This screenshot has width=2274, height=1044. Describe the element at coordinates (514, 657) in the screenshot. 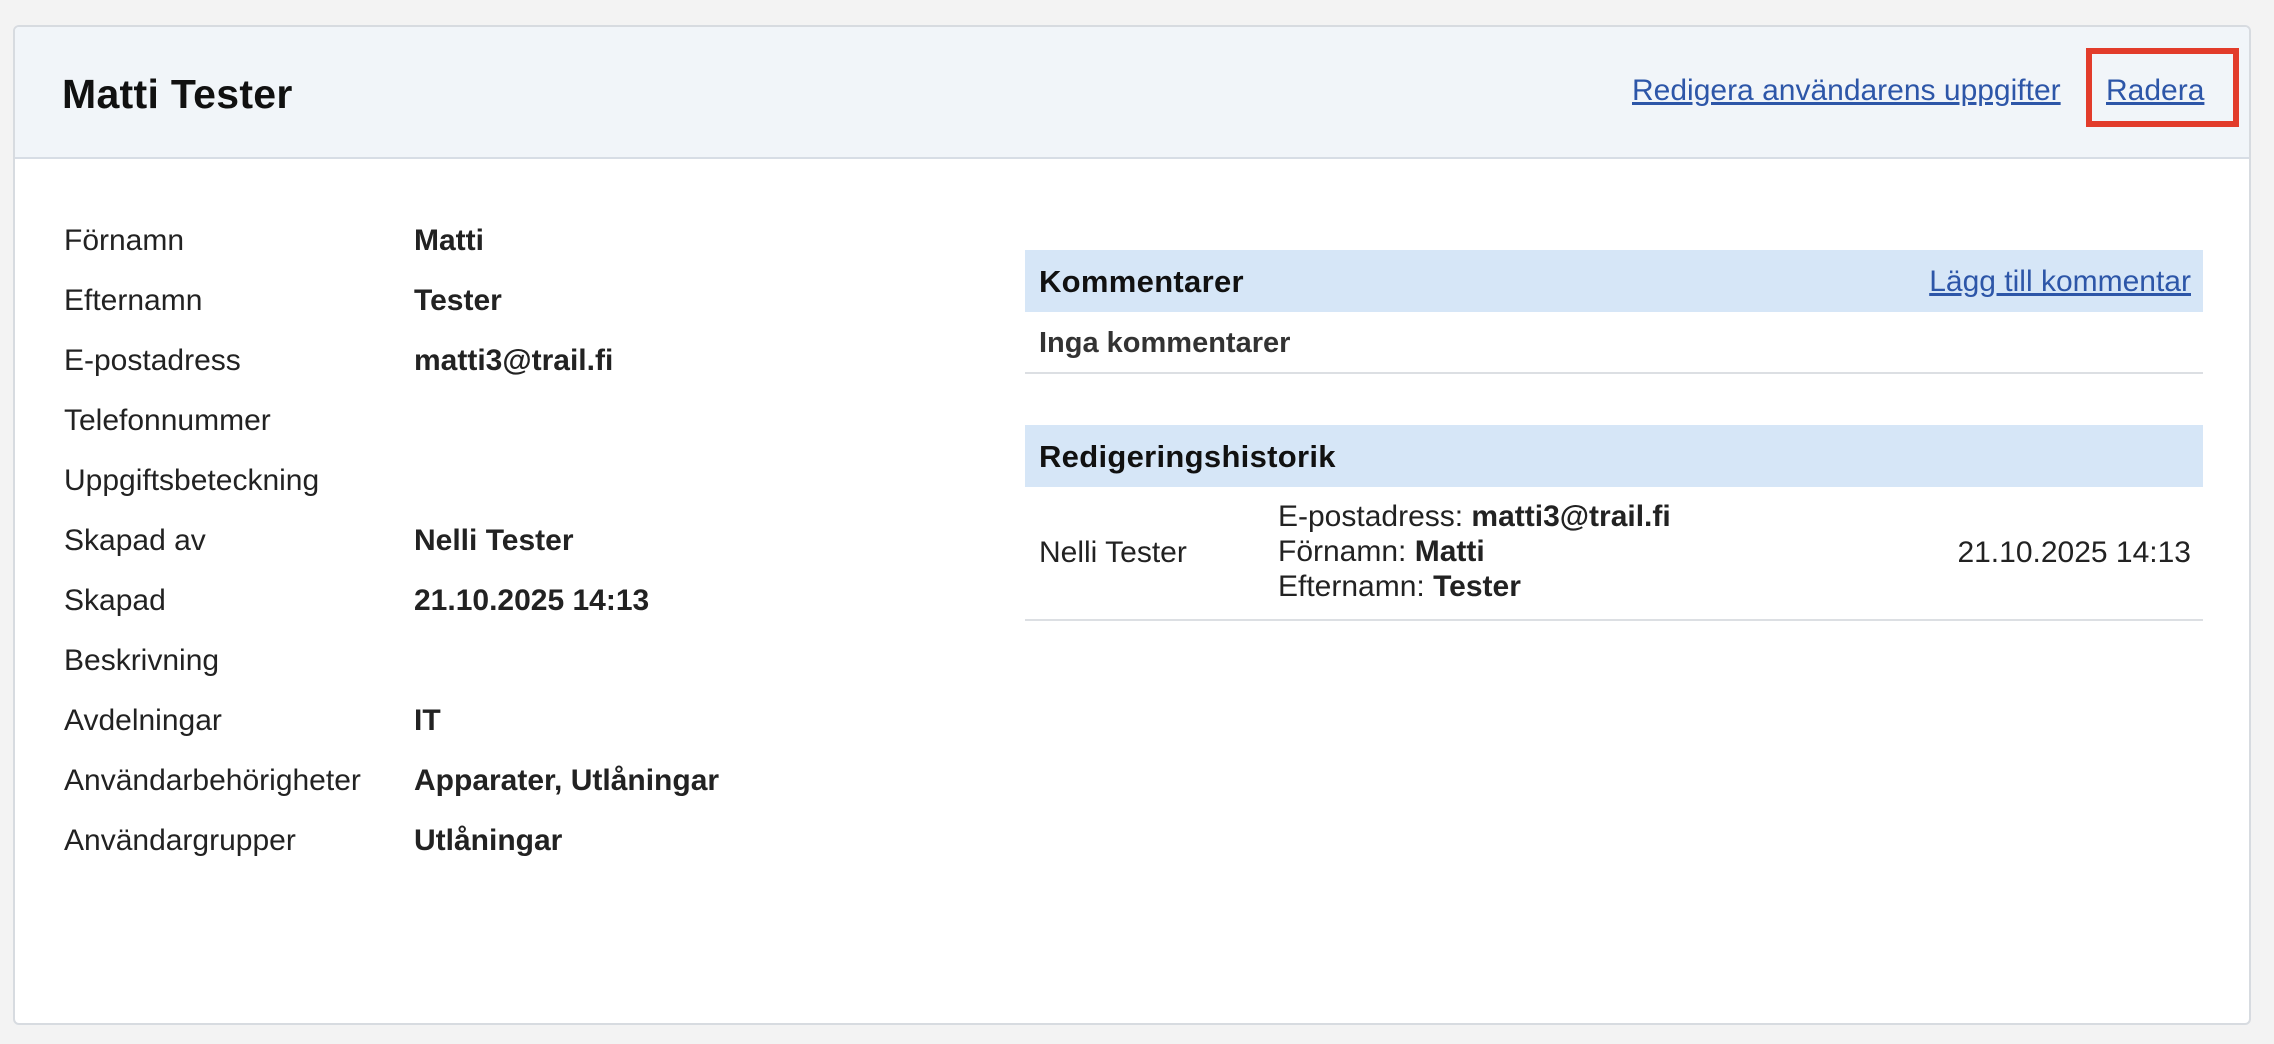

I see `detail-row-description: Beskrivning` at that location.